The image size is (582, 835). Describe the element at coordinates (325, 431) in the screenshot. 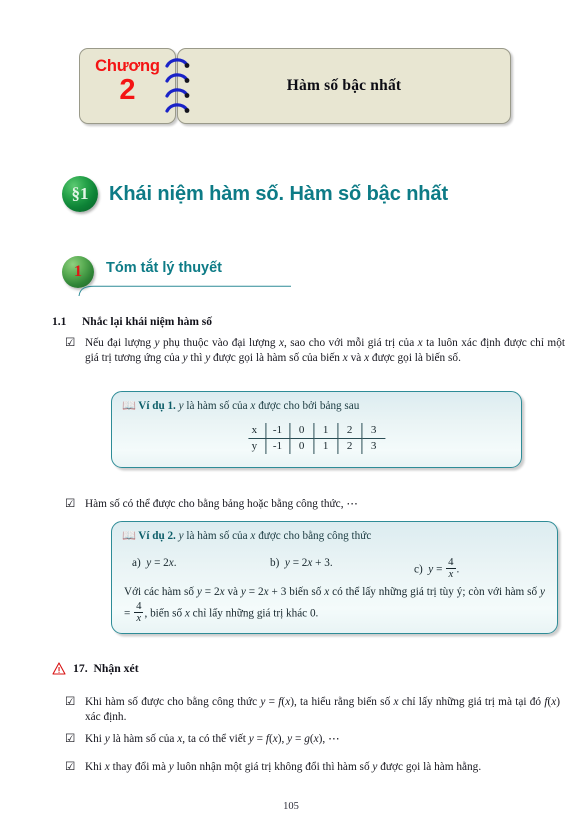

I see `cell-x-2: 1` at that location.